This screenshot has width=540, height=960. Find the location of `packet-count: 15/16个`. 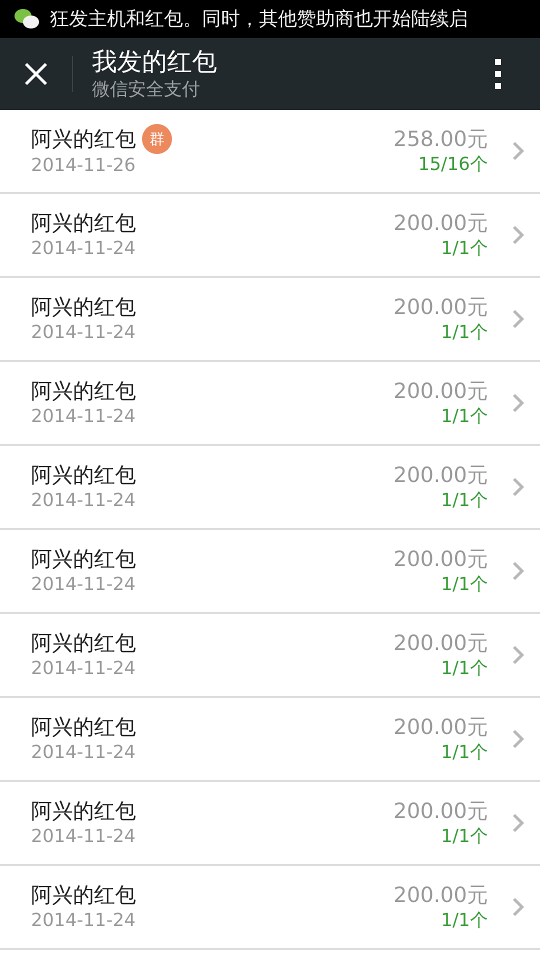

packet-count: 15/16个 is located at coordinates (453, 165).